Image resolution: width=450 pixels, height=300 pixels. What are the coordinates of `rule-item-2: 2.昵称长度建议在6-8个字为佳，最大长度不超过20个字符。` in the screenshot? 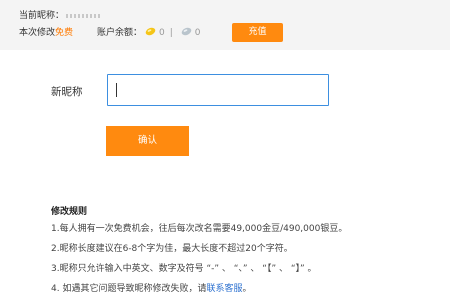 It's located at (172, 249).